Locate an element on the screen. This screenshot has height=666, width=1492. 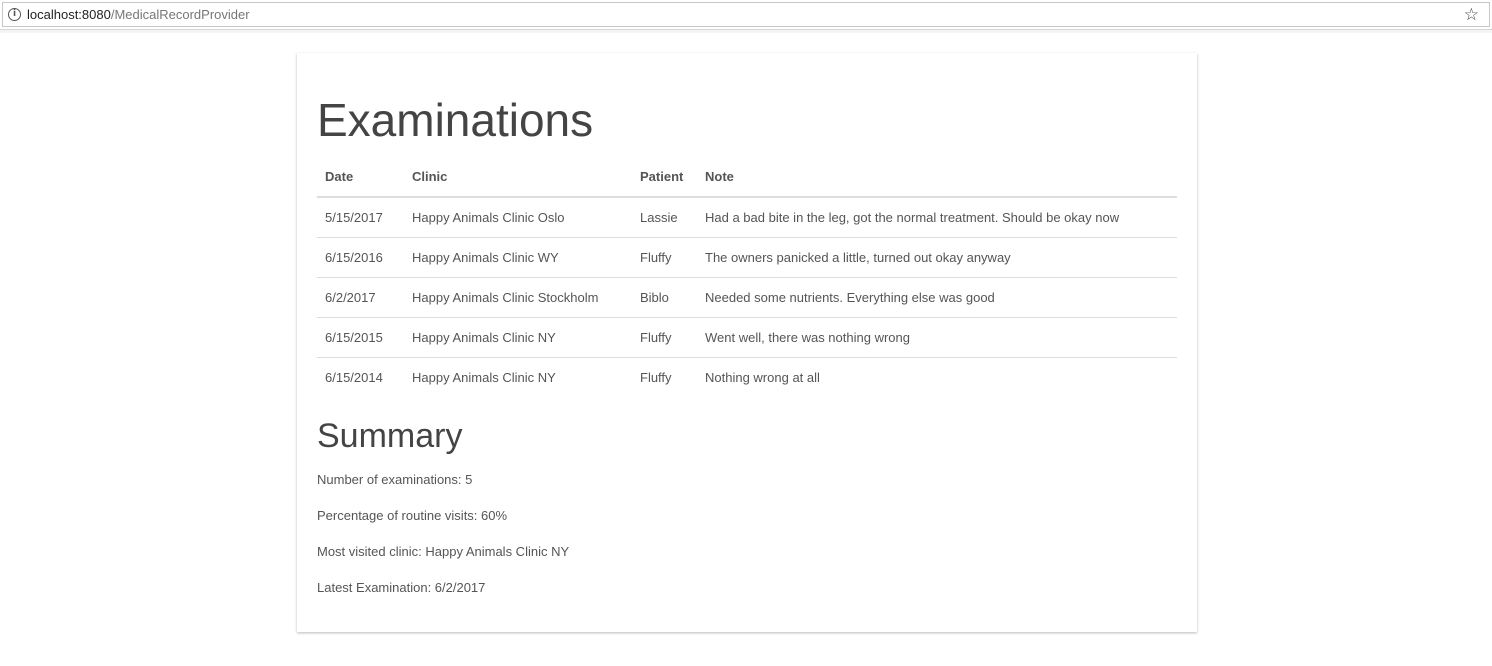
cell-clinic: Happy Animals Clinic WY is located at coordinates (518, 257).